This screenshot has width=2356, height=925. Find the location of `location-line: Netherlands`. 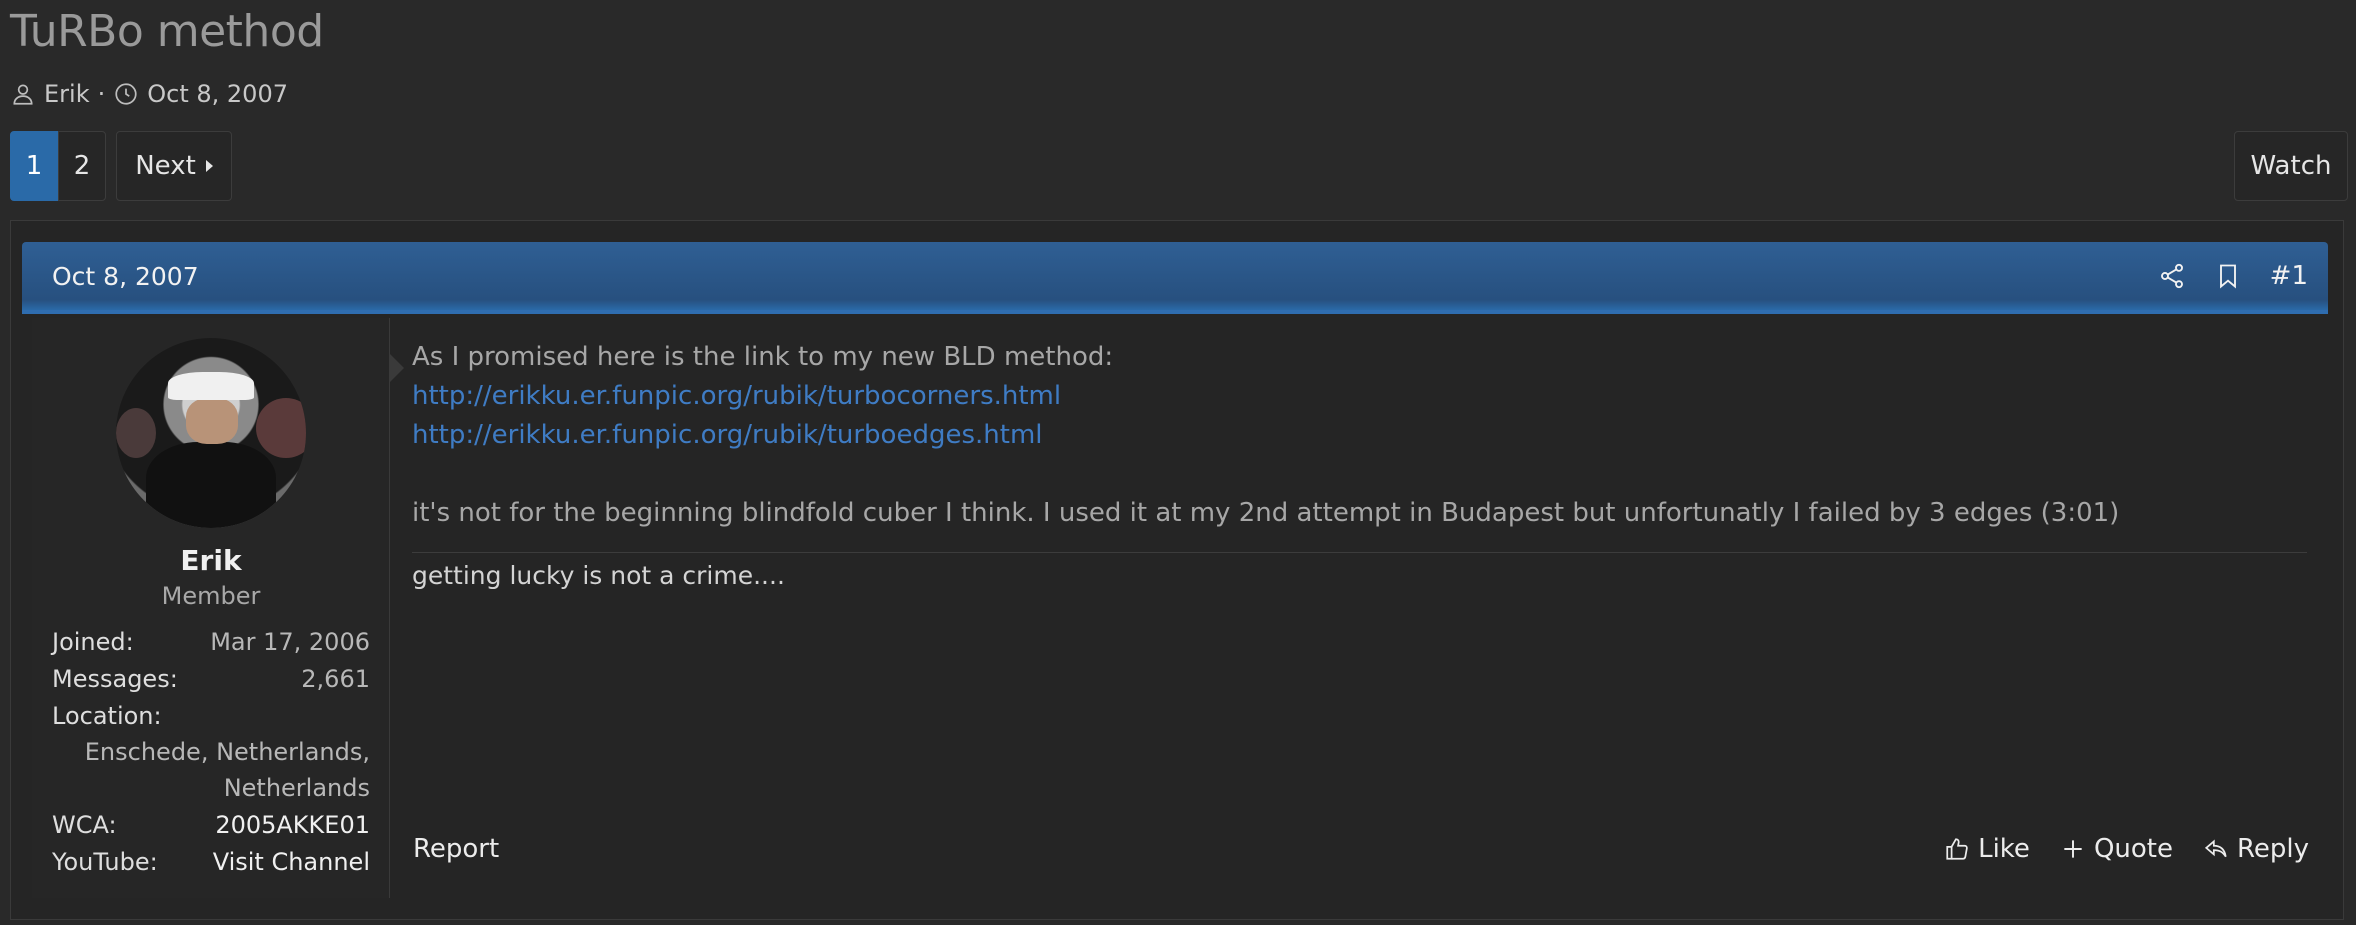

location-line: Netherlands is located at coordinates (296, 788).